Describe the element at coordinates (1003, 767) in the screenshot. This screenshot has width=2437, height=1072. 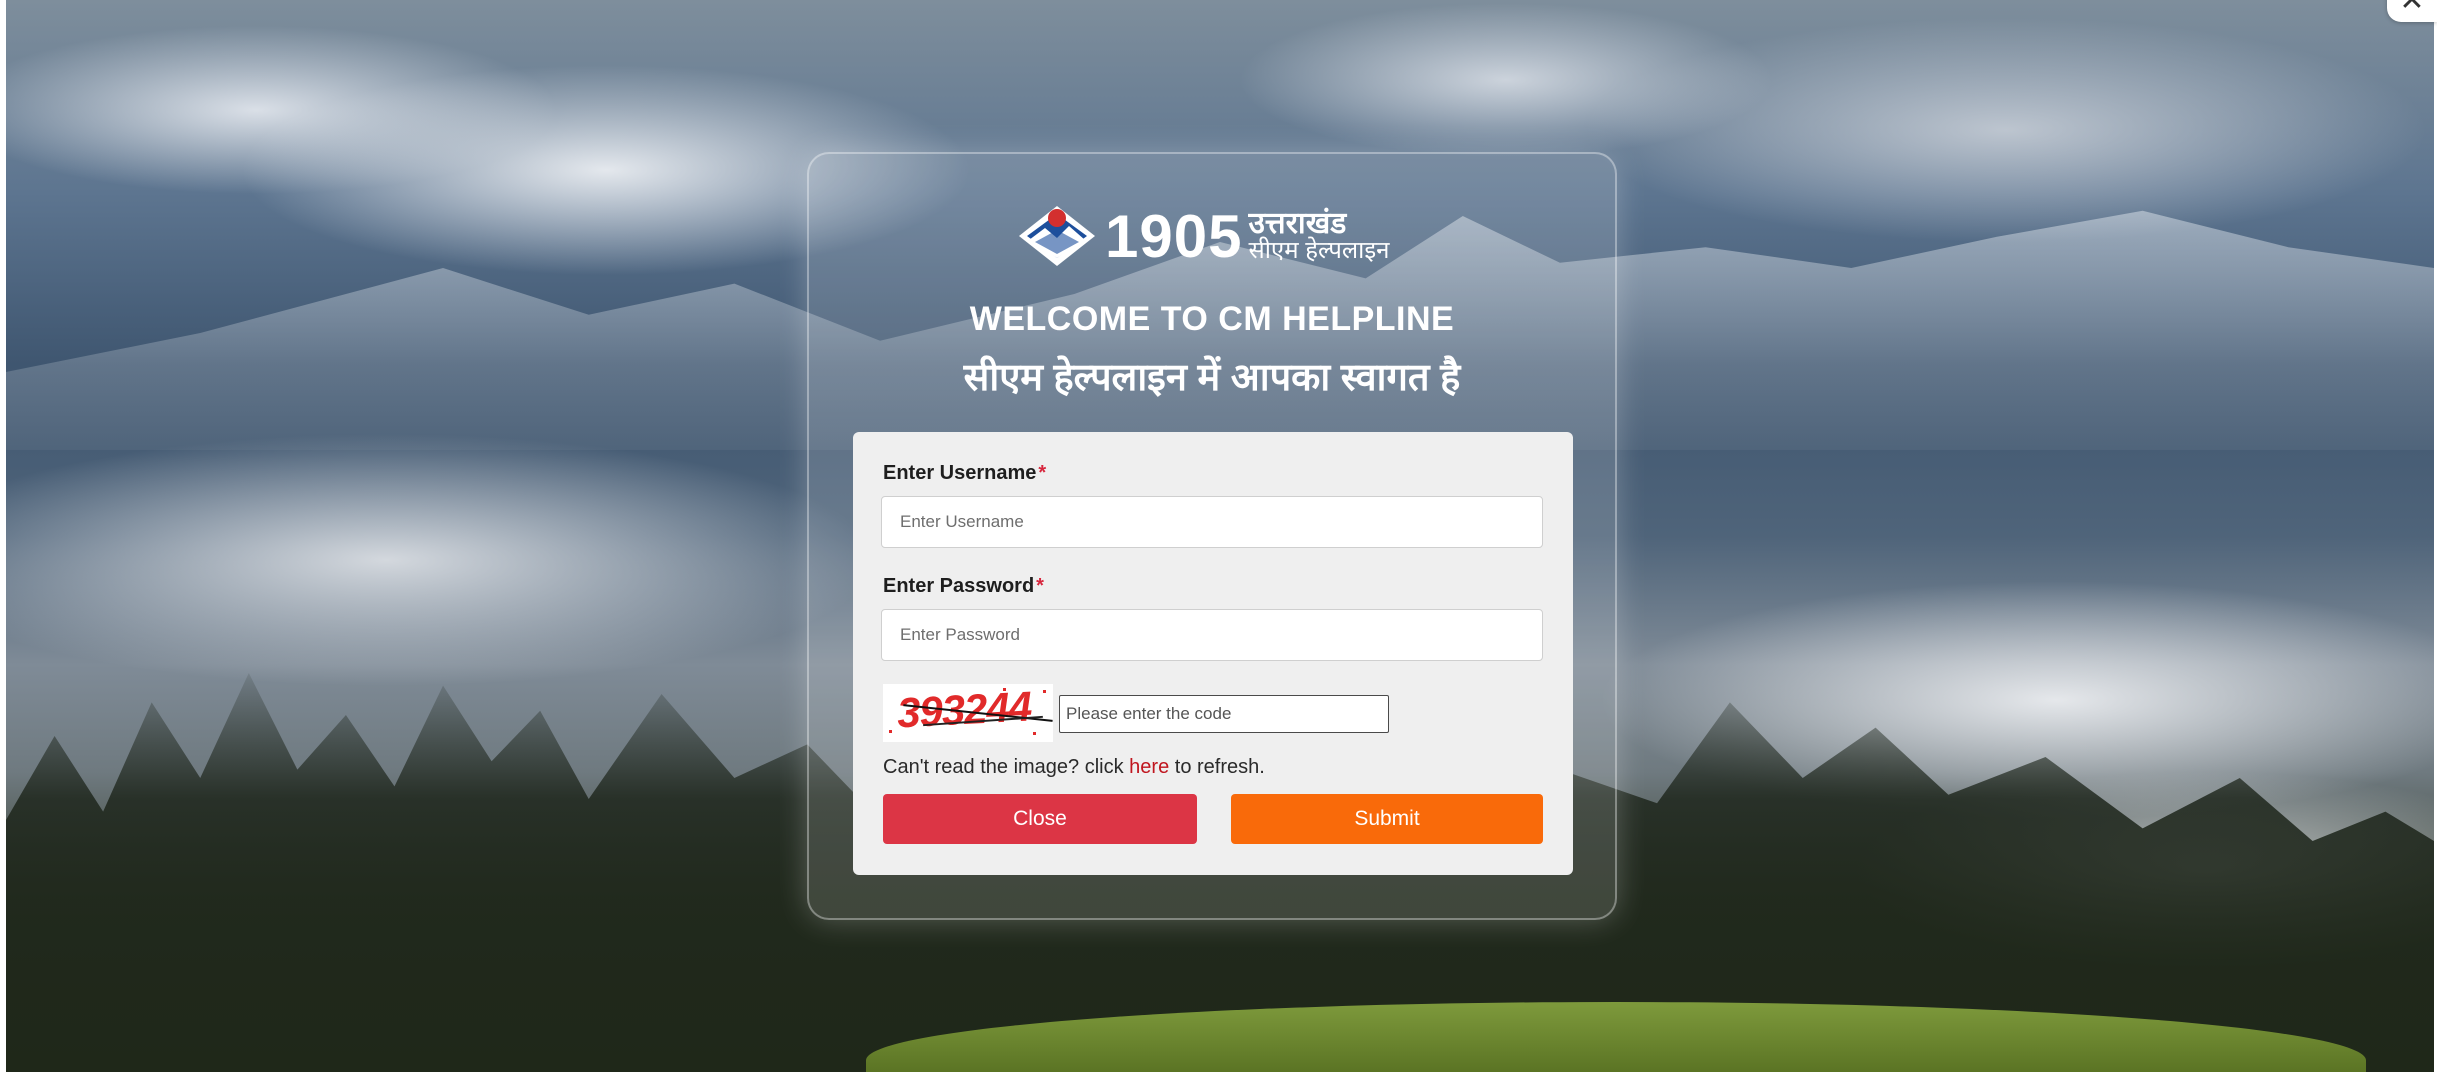
I see `refresh-prefix: Can't read the image? click` at that location.